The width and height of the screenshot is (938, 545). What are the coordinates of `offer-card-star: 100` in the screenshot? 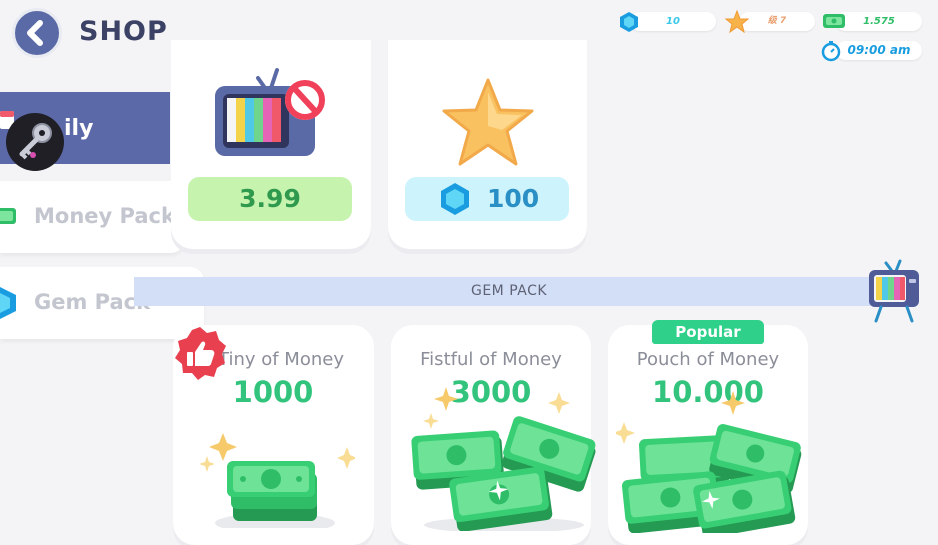 It's located at (487, 144).